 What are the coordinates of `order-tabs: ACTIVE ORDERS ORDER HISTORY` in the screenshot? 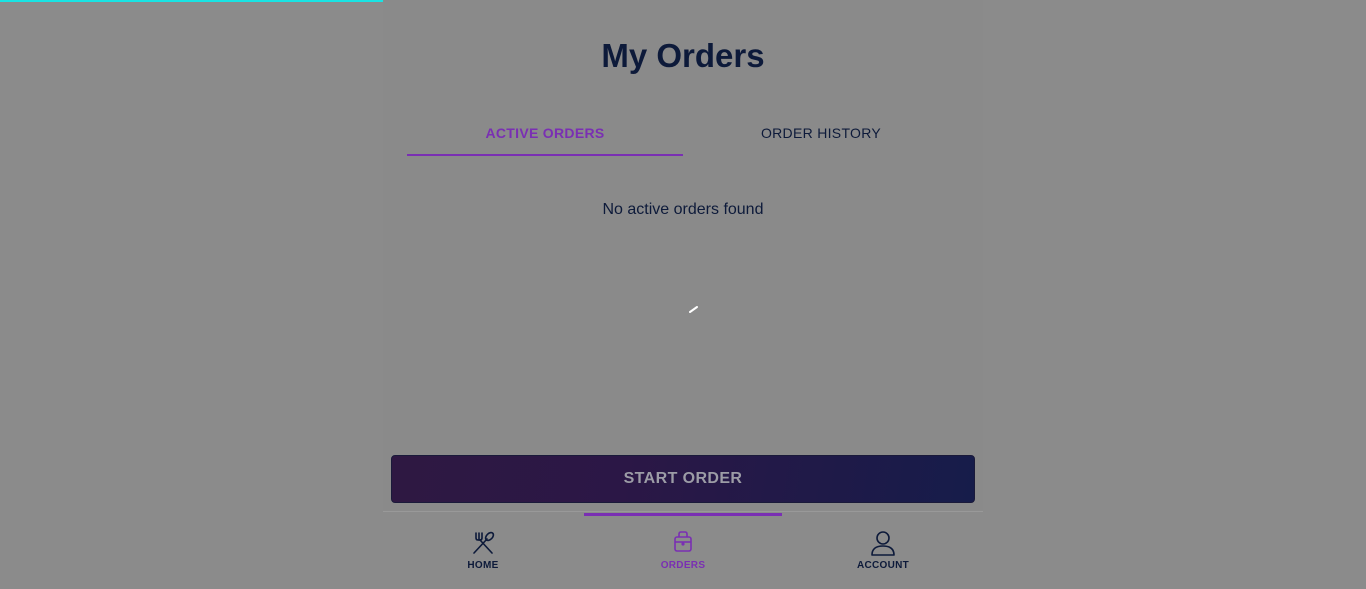 It's located at (683, 136).